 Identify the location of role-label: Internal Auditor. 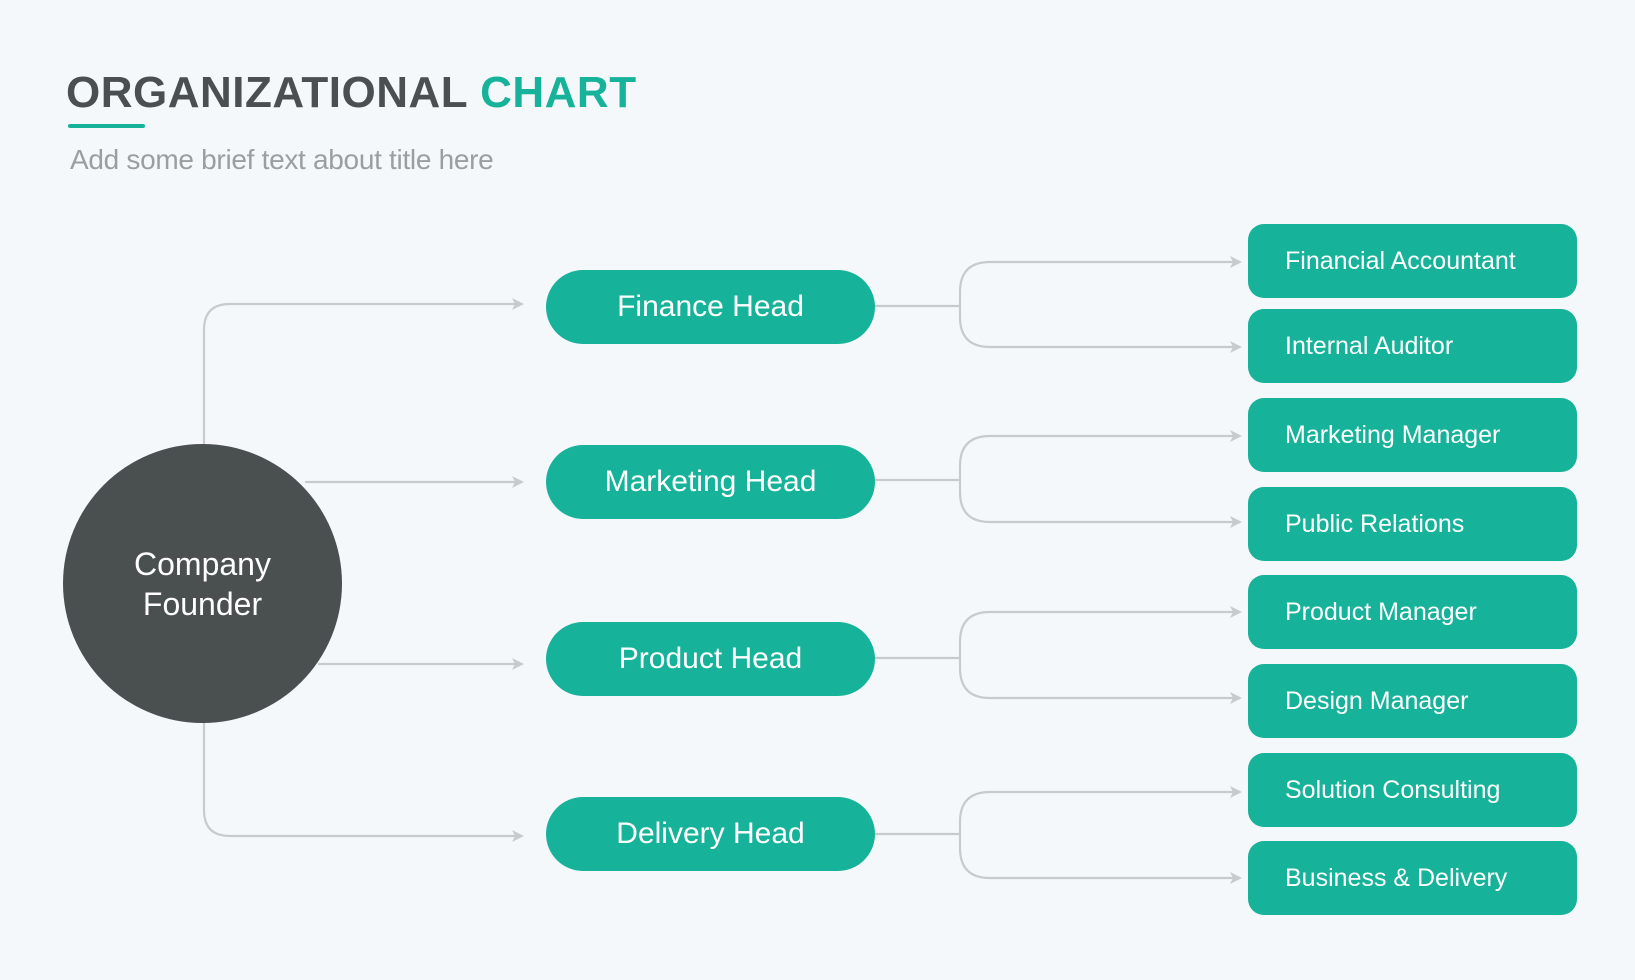
(1369, 345).